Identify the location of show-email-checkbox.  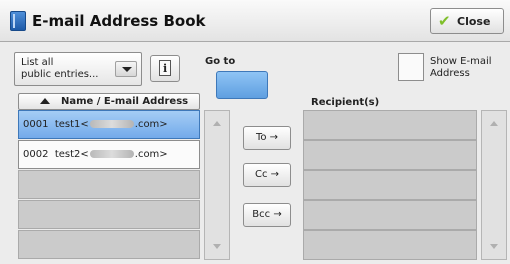
(411, 67).